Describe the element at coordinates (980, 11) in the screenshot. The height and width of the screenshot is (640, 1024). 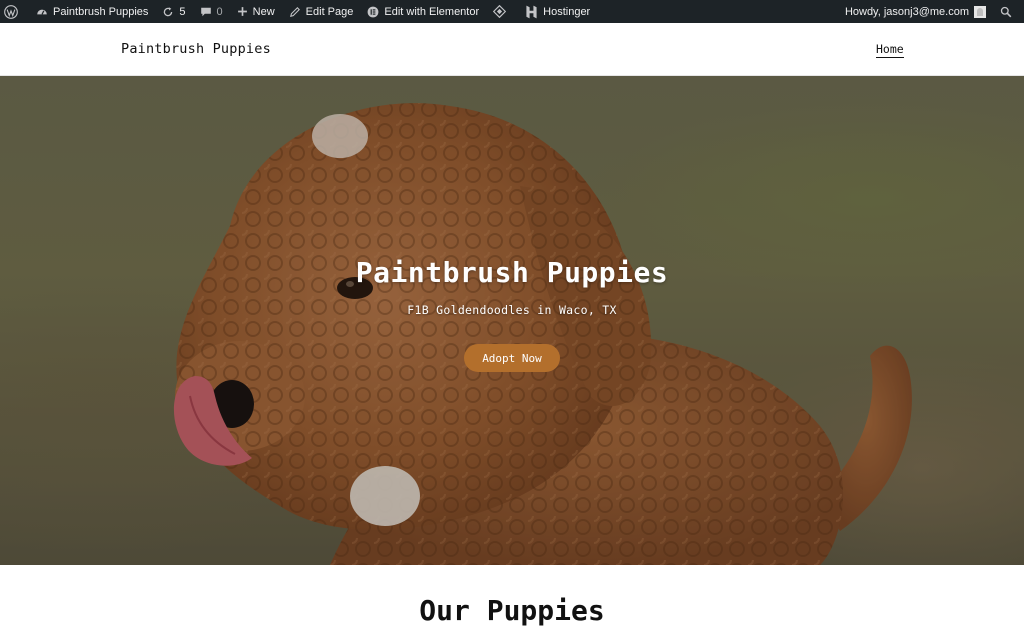
I see `avatar` at that location.